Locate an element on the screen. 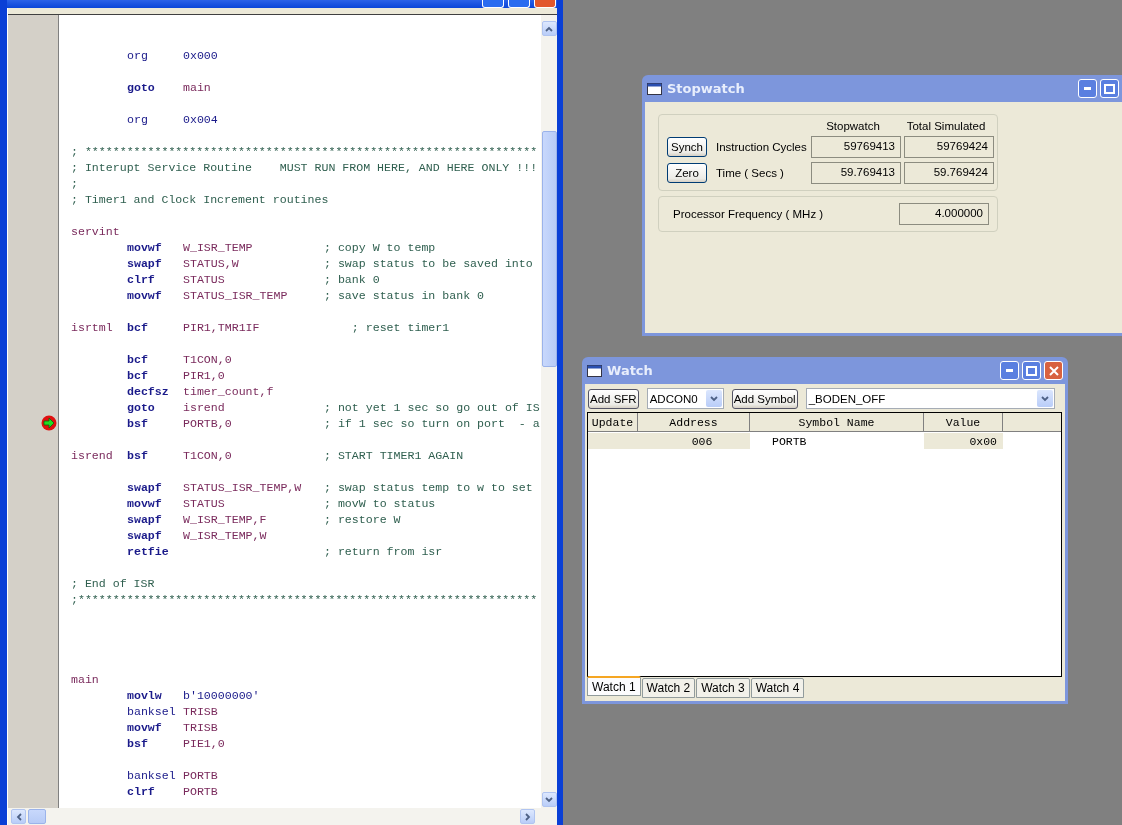  code-comment: ; swap status to be saved into is located at coordinates (428, 263).